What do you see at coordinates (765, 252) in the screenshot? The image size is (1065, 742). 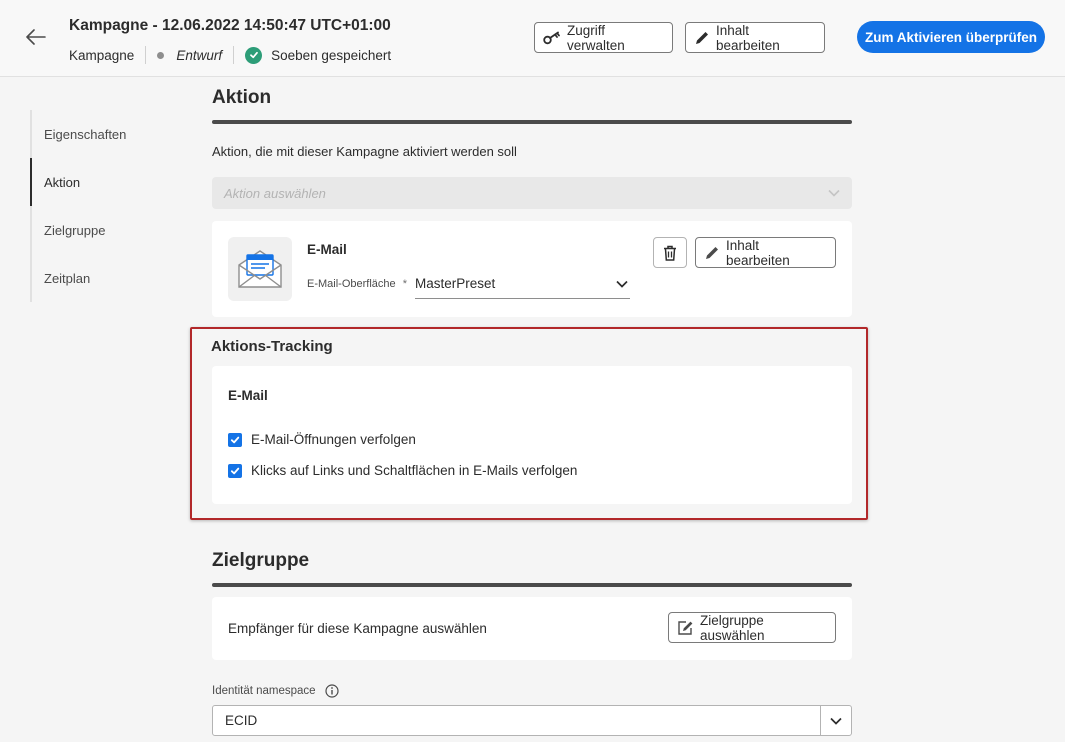 I see `edit-email-content-button: Inhalt bearbeiten` at bounding box center [765, 252].